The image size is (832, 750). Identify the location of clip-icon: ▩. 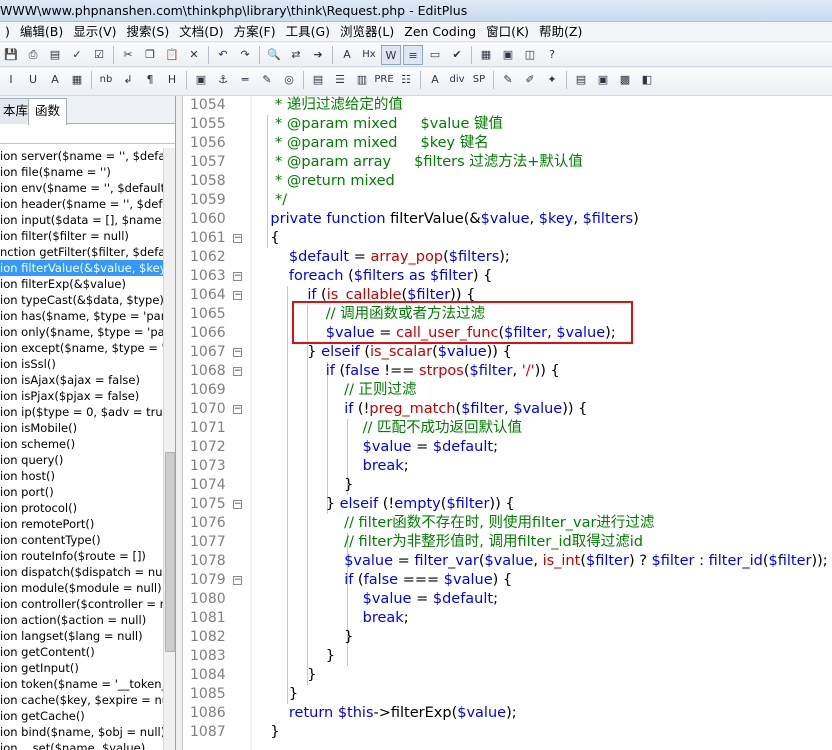
(625, 80).